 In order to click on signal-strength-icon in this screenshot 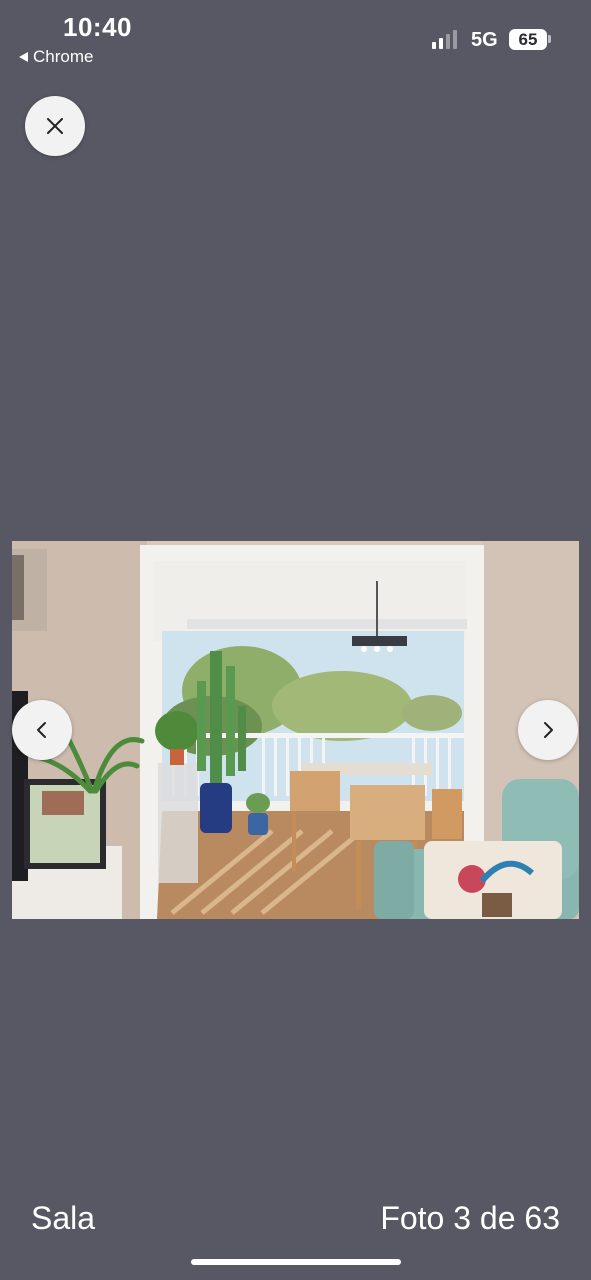, I will do `click(444, 39)`.